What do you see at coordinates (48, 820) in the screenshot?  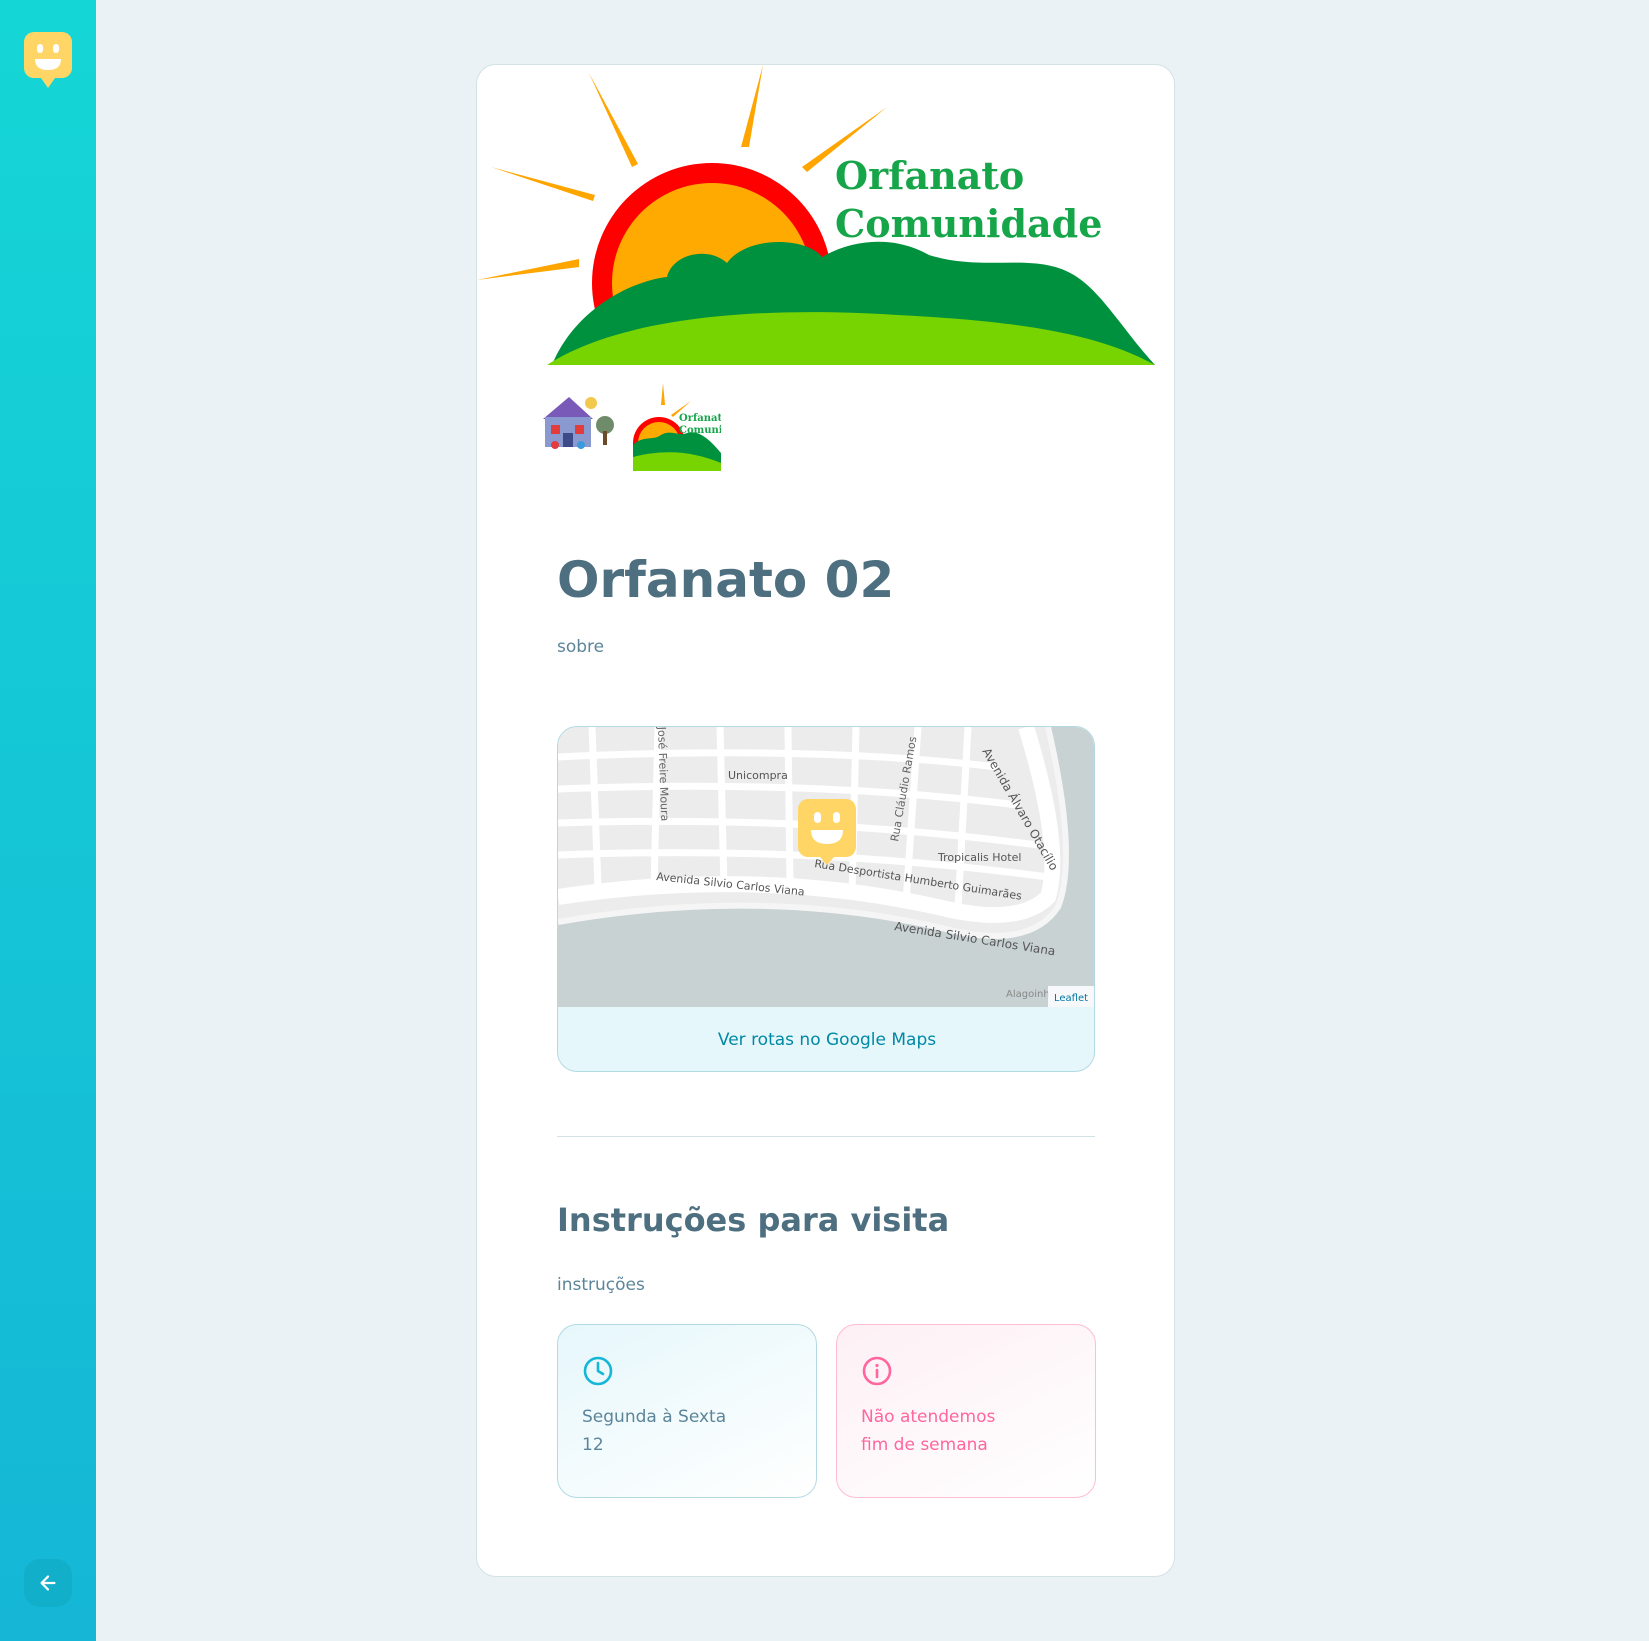 I see `sidebar` at bounding box center [48, 820].